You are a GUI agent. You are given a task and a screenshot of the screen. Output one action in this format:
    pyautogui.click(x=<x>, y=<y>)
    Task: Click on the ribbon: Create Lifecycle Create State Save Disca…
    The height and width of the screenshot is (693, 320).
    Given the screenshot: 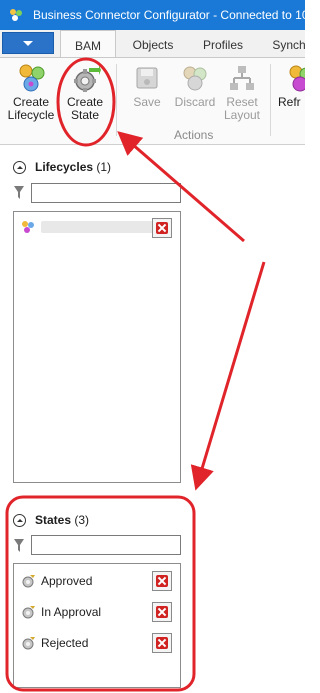 What is the action you would take?
    pyautogui.click(x=152, y=101)
    